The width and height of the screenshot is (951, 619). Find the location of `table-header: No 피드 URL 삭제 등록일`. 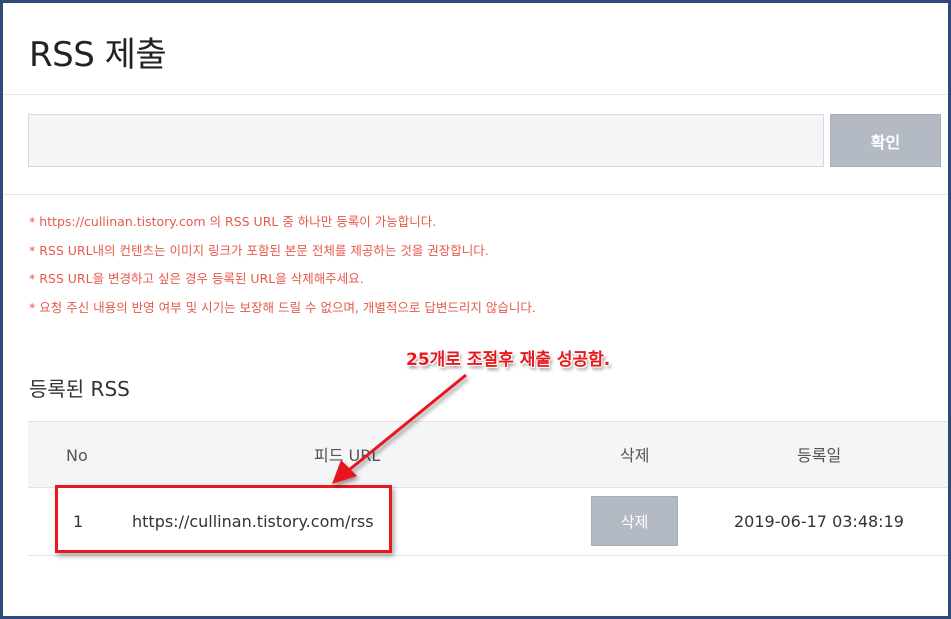

table-header: No 피드 URL 삭제 등록일 is located at coordinates (488, 454).